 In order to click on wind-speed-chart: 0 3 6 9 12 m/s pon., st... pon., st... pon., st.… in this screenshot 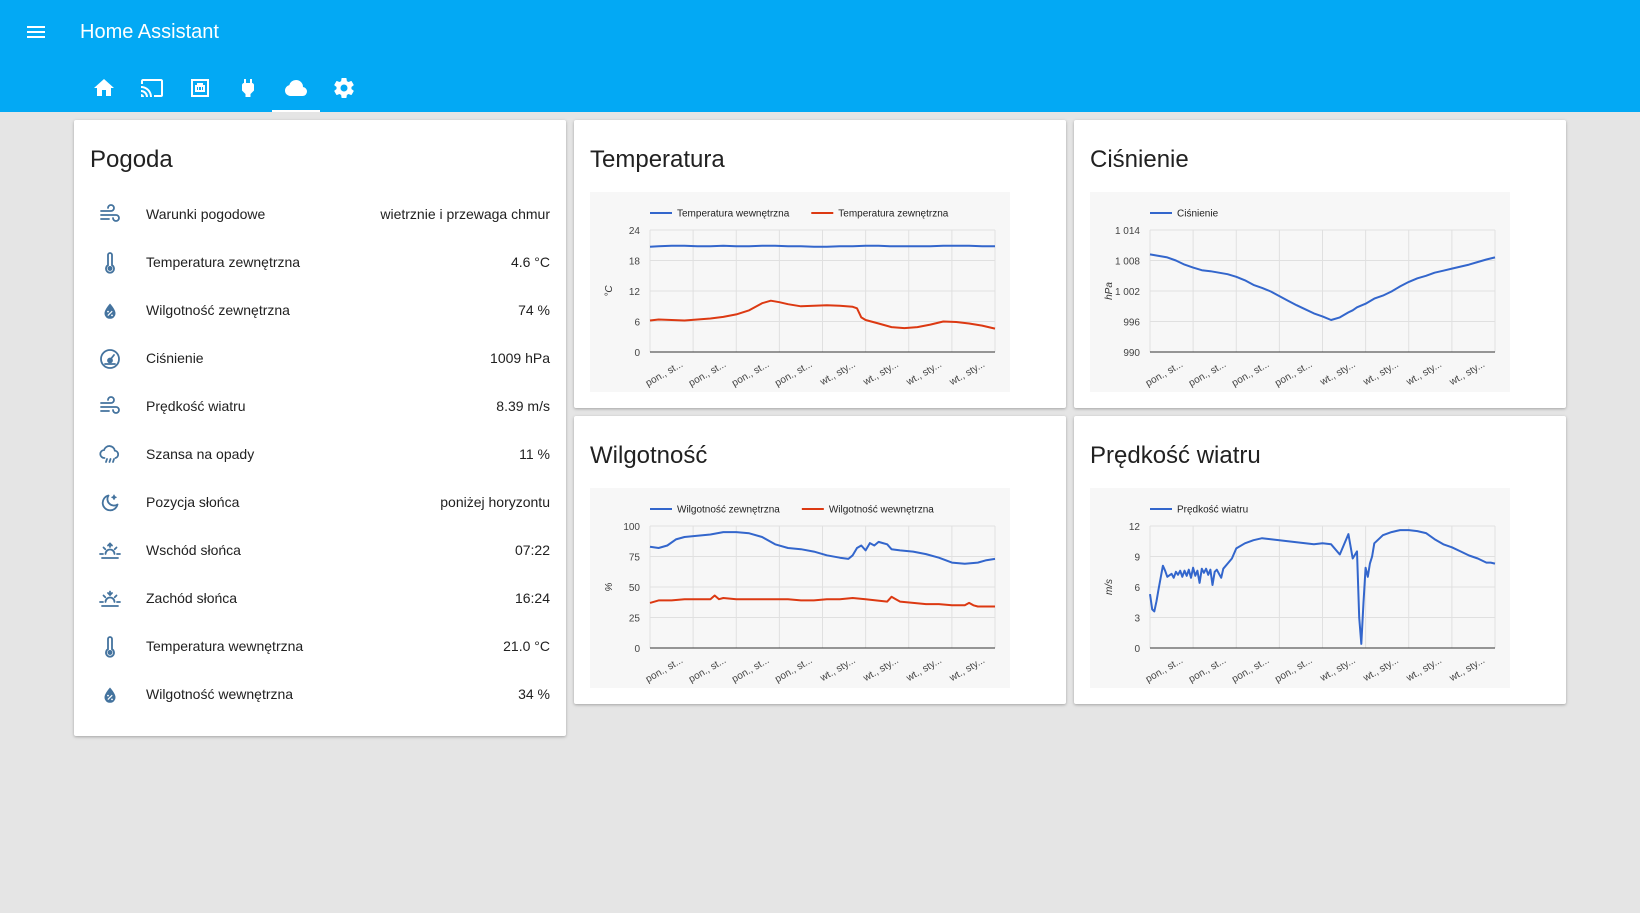, I will do `click(1300, 588)`.